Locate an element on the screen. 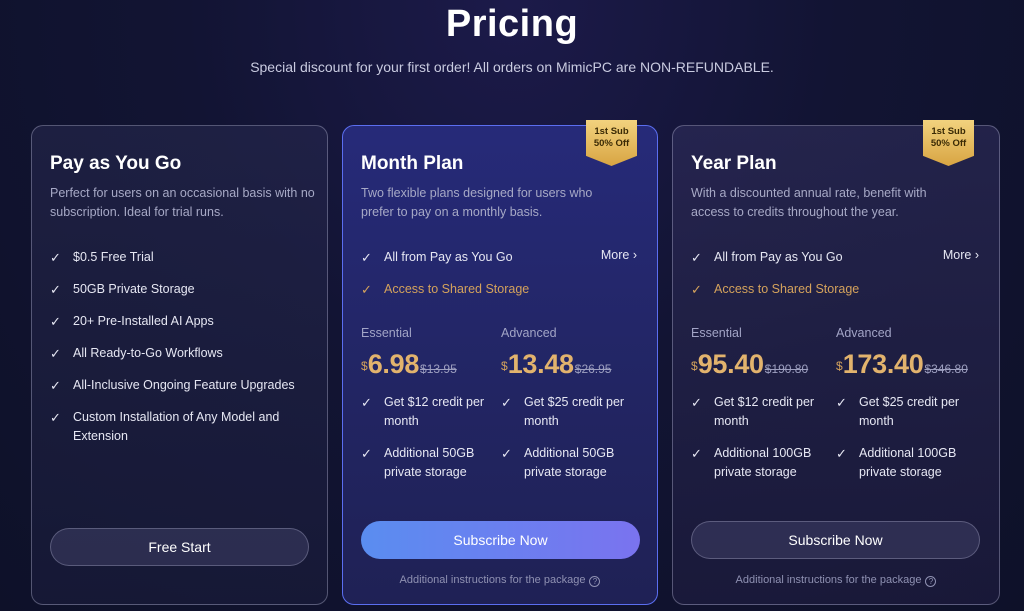  free-start-button: Free Start is located at coordinates (179, 547).